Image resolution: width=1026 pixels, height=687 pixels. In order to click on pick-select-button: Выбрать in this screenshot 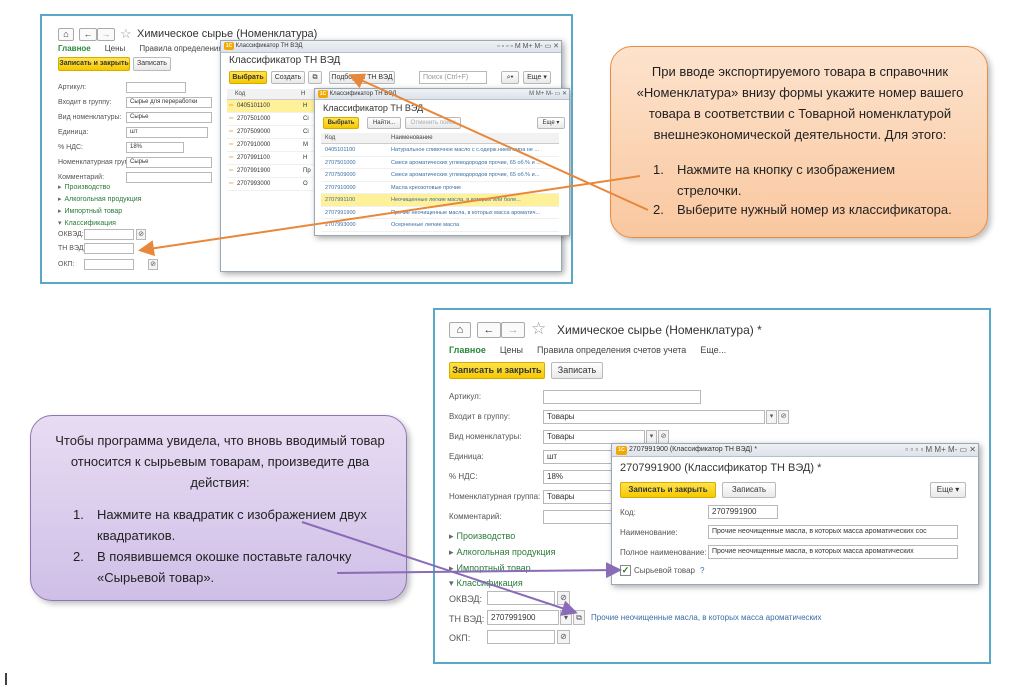, I will do `click(341, 123)`.